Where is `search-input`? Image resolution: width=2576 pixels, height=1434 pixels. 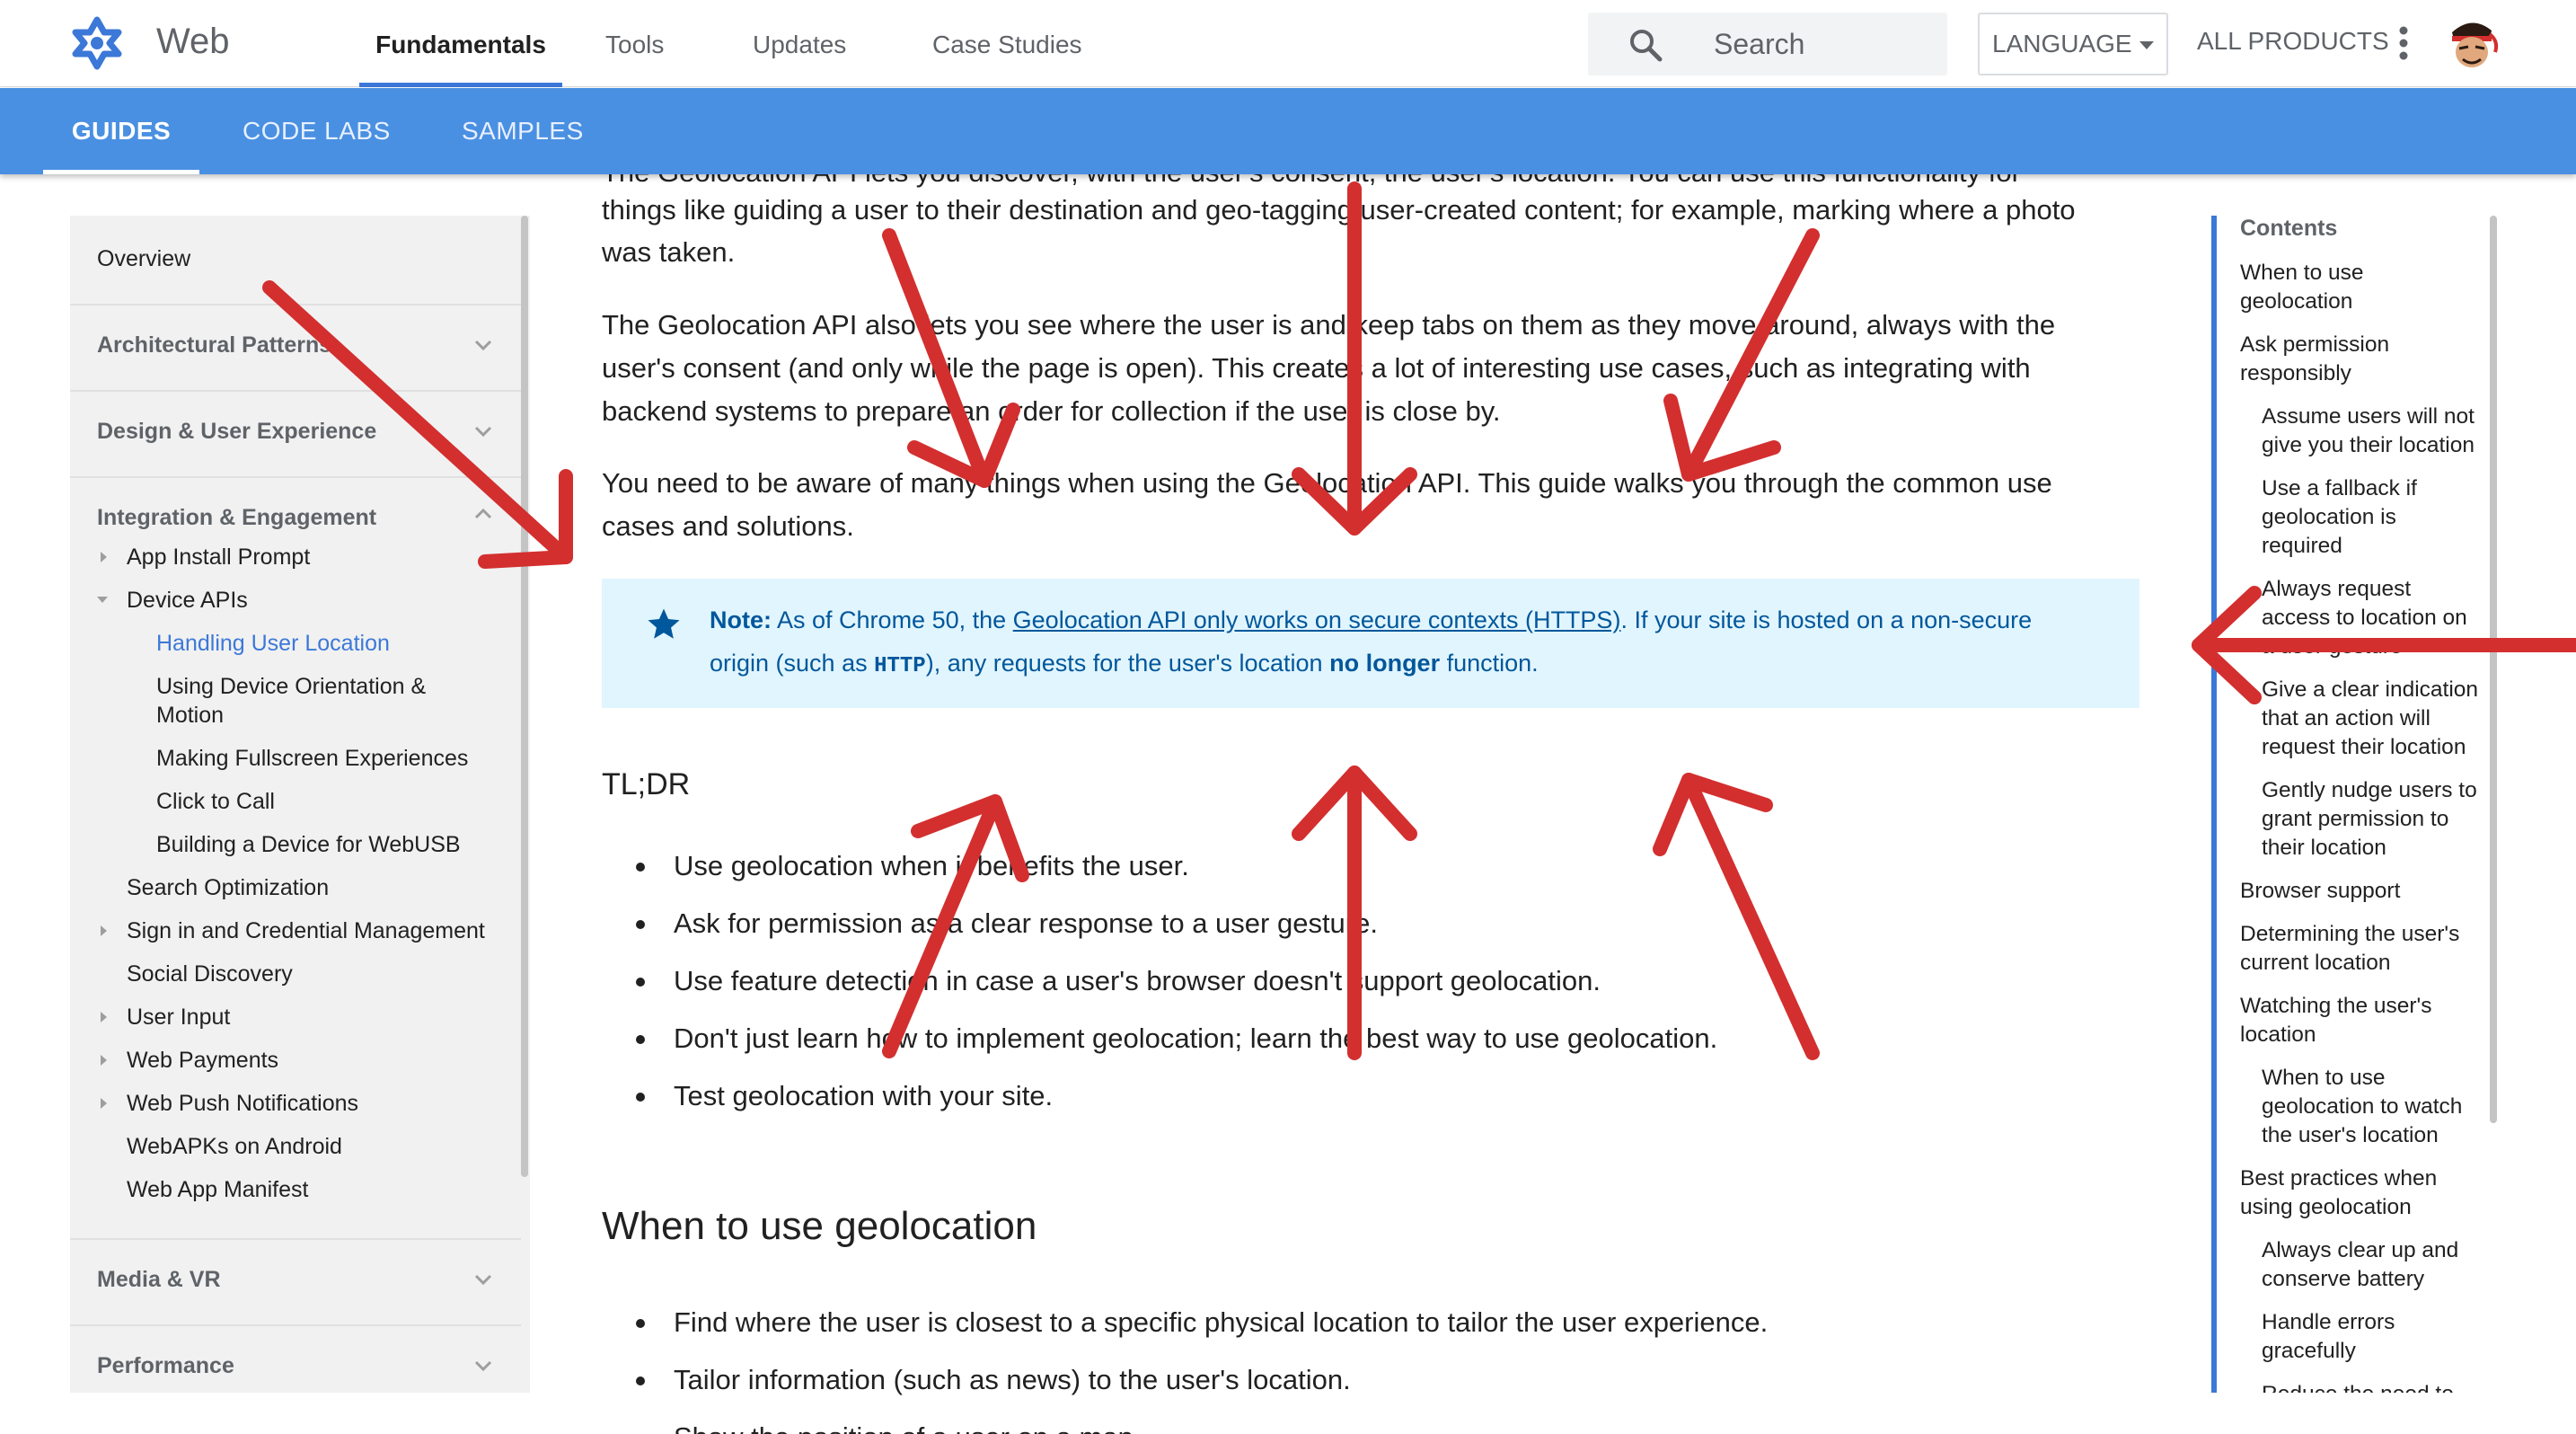
search-input is located at coordinates (1821, 44).